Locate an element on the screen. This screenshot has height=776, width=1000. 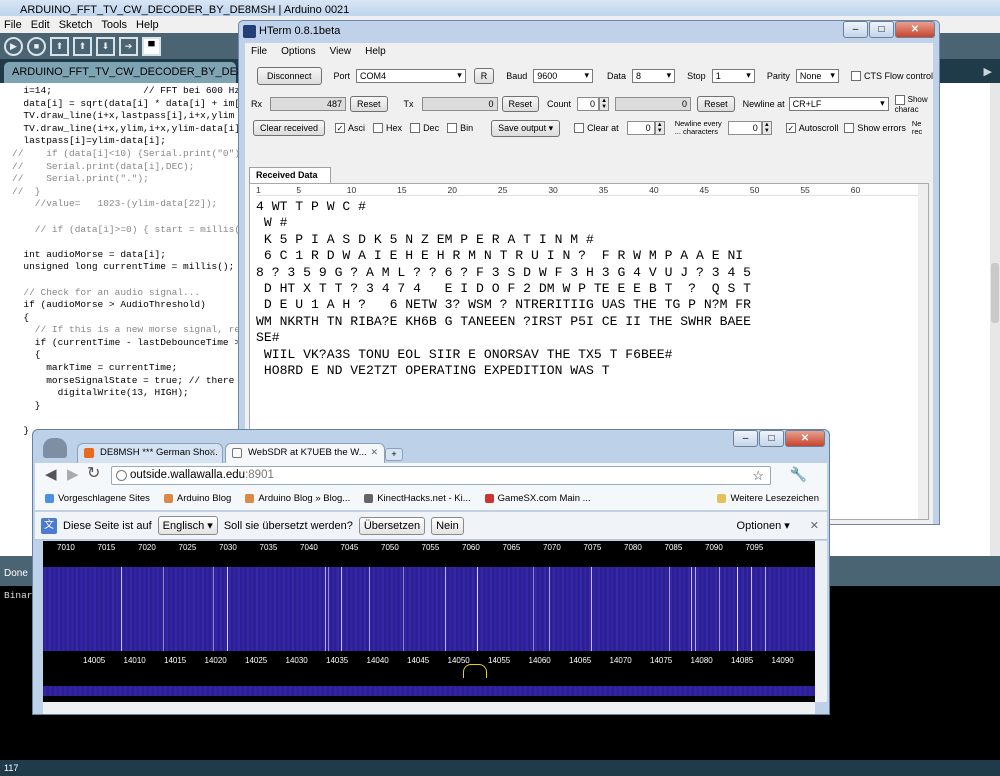
passband-filter-icon is located at coordinates (475, 671).